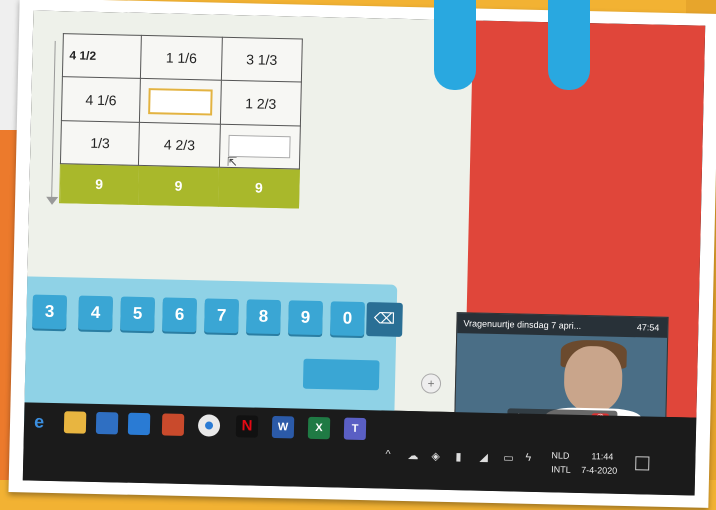  Describe the element at coordinates (107, 423) in the screenshot. I see `store-icon` at that location.